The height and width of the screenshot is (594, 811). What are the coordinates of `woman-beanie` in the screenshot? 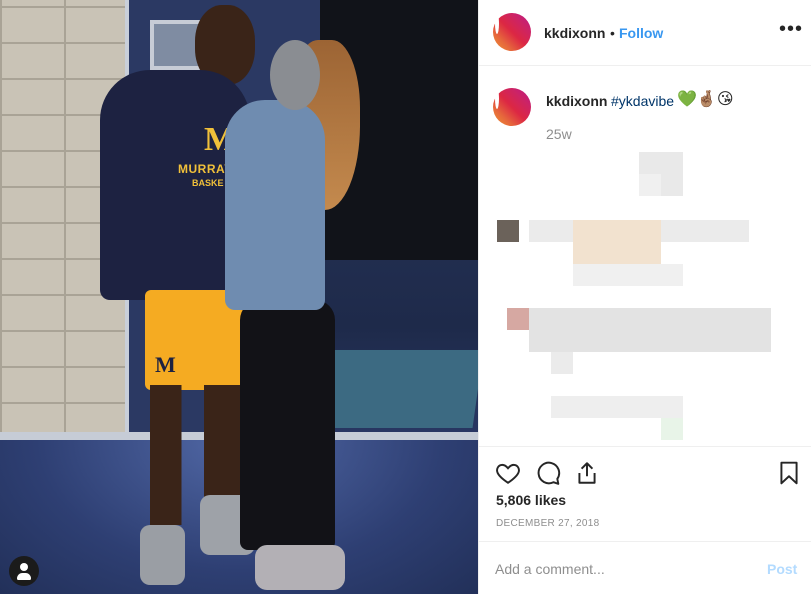 It's located at (295, 75).